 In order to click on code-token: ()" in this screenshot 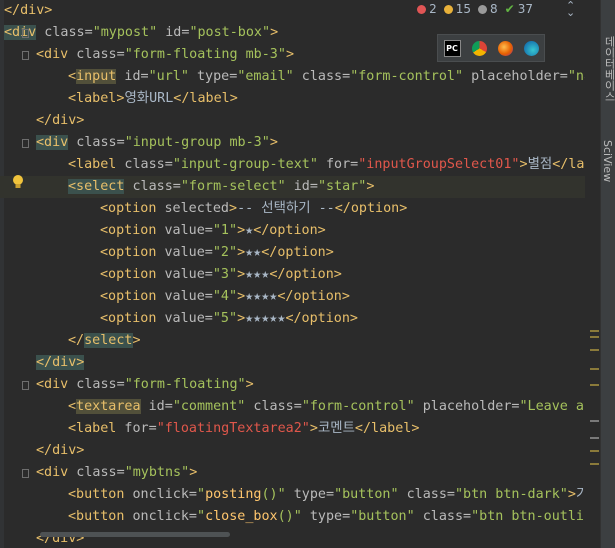, I will do `click(289, 516)`.